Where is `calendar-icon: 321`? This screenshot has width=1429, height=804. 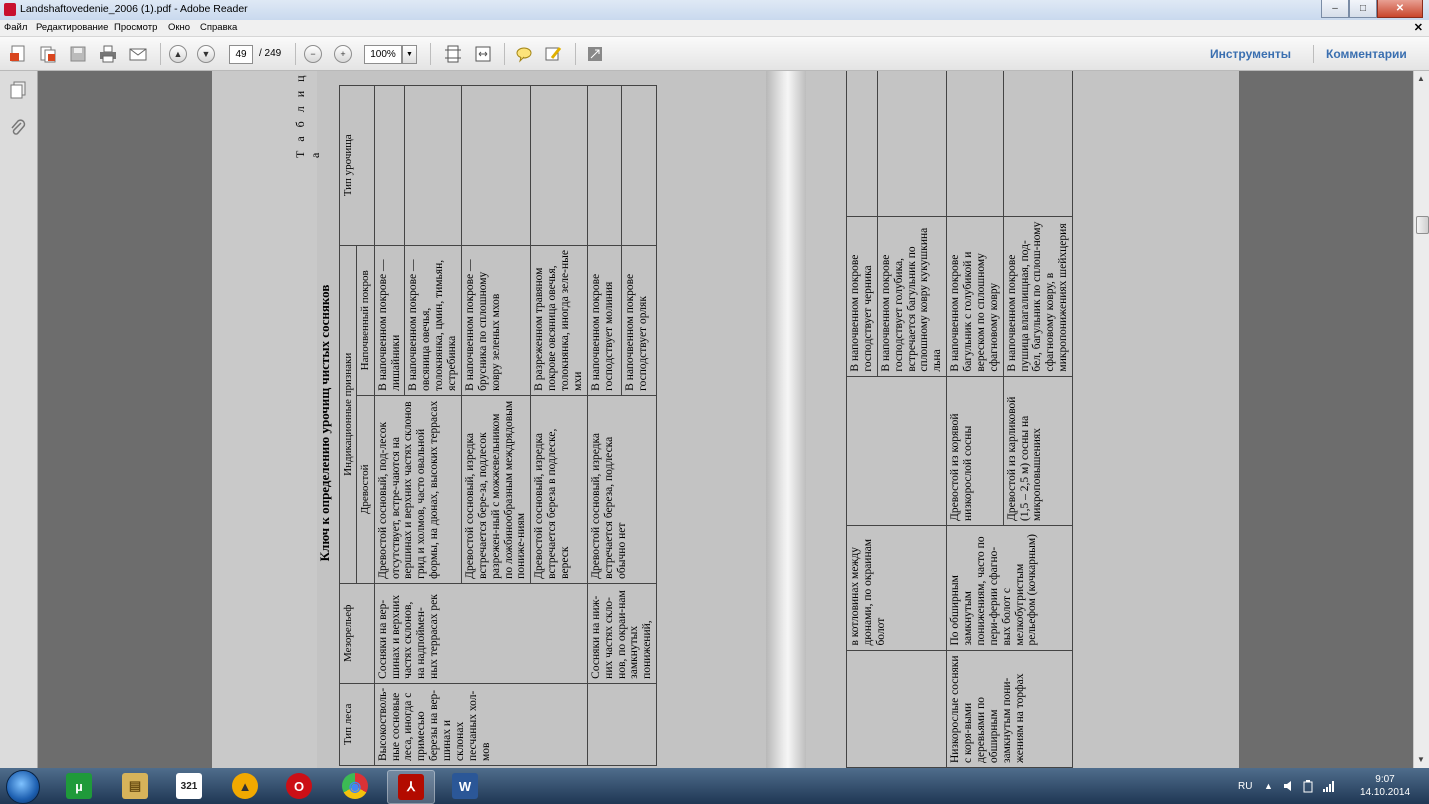 calendar-icon: 321 is located at coordinates (189, 786).